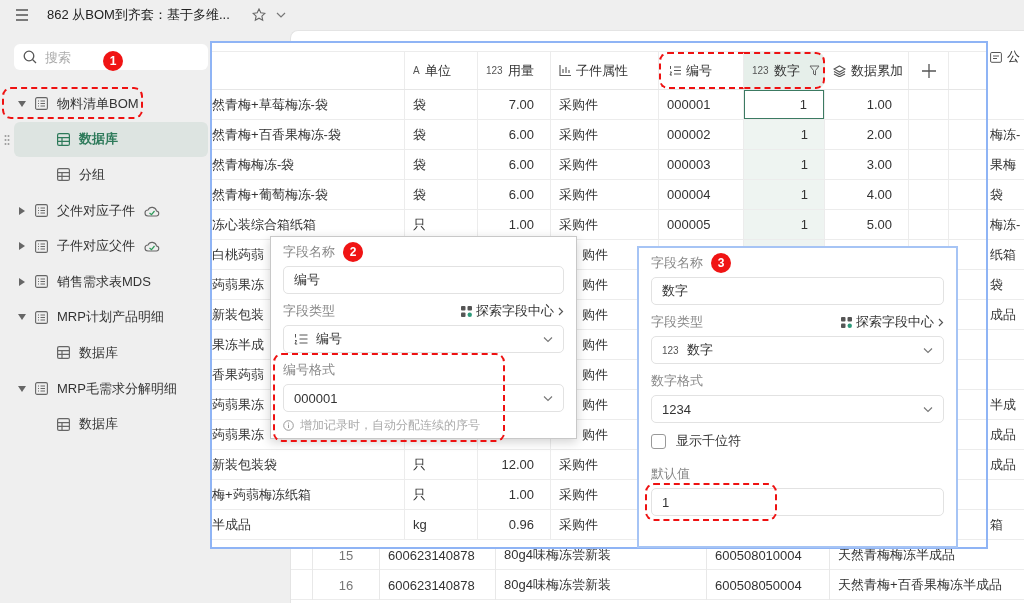  Describe the element at coordinates (689, 105) in the screenshot. I see `table-cell-text: 000001` at that location.